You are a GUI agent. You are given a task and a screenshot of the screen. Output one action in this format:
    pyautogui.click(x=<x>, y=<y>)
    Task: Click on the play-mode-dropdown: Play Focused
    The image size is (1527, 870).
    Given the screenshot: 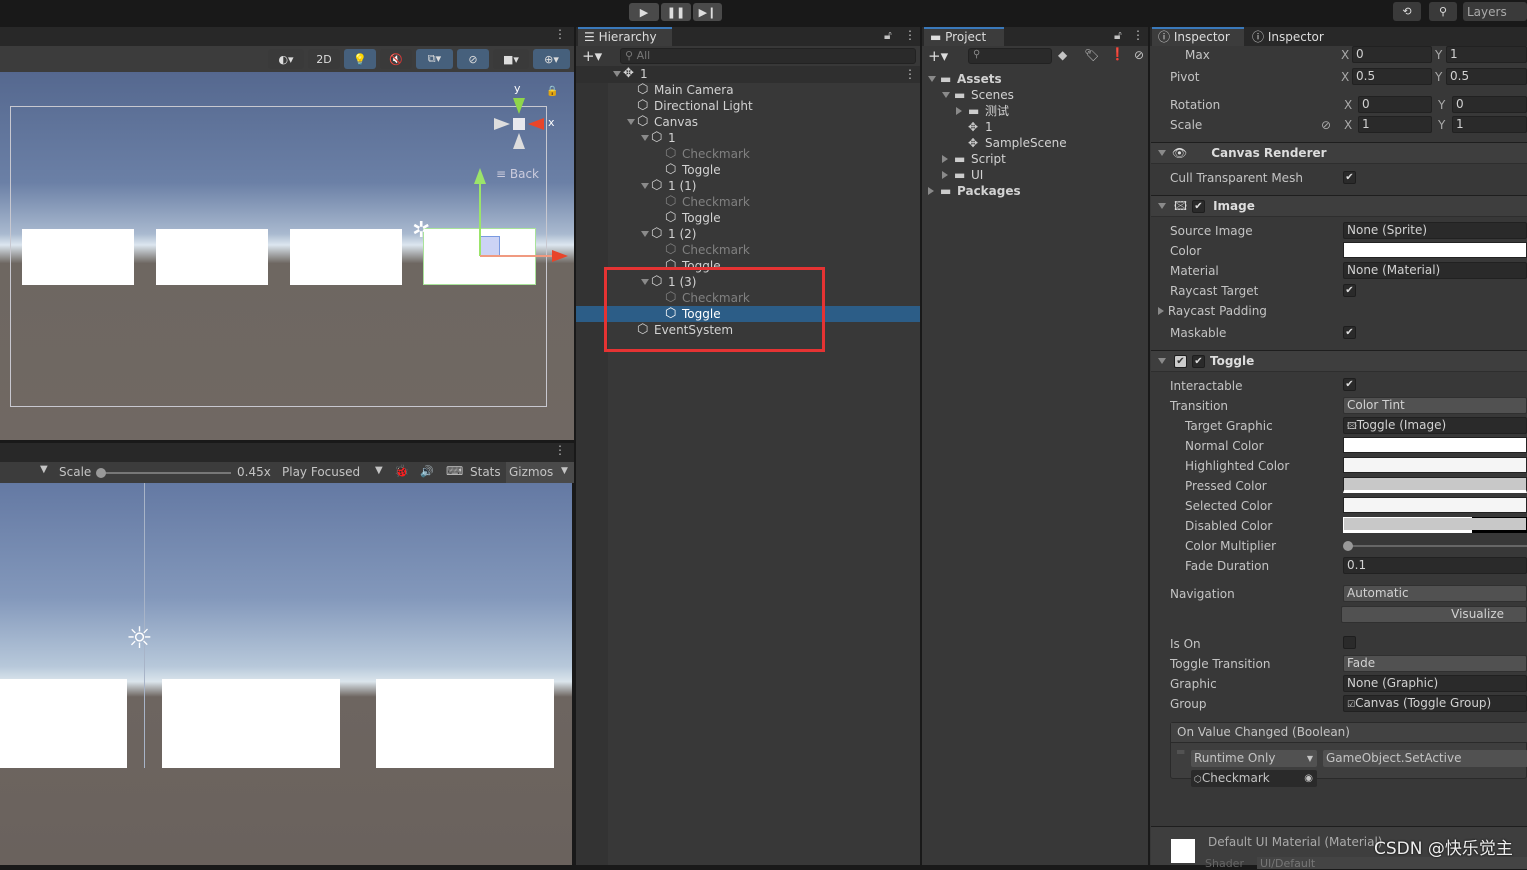 What is the action you would take?
    pyautogui.click(x=321, y=472)
    